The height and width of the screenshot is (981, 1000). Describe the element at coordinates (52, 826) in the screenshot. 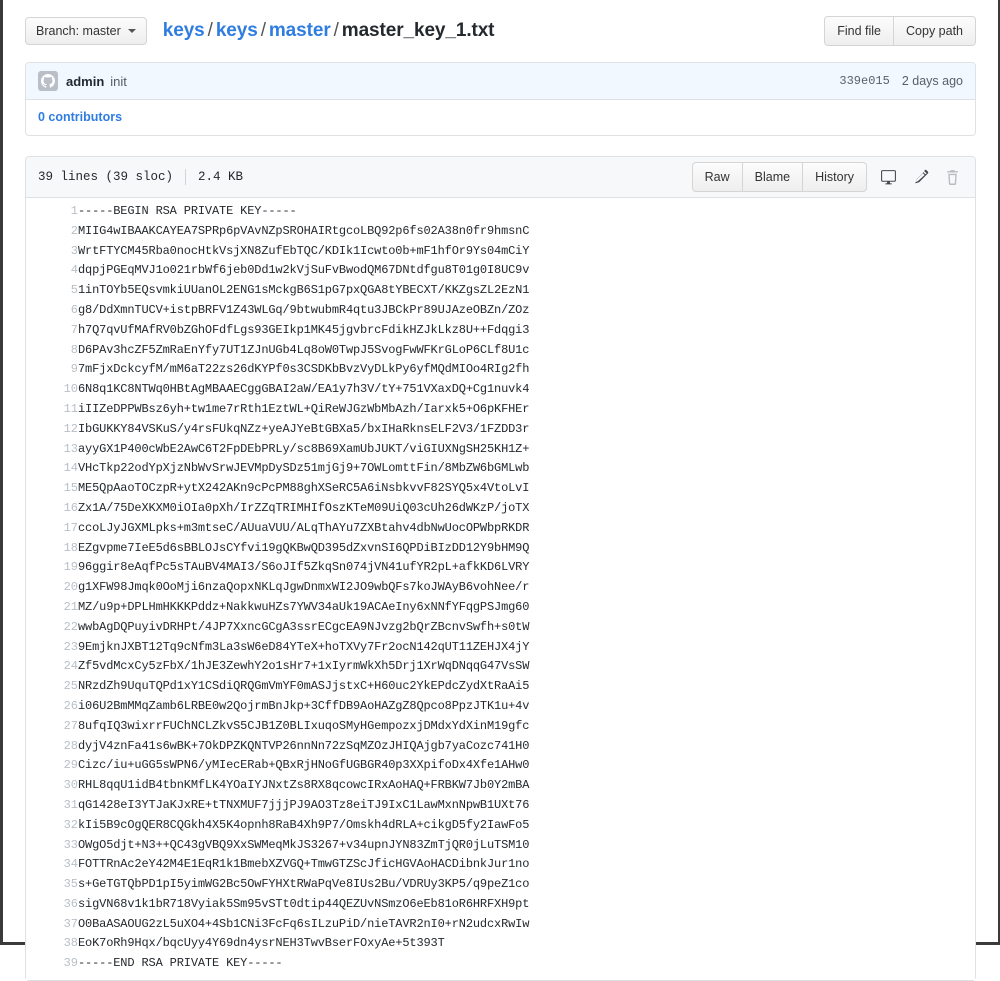

I see `line-number: 32` at that location.